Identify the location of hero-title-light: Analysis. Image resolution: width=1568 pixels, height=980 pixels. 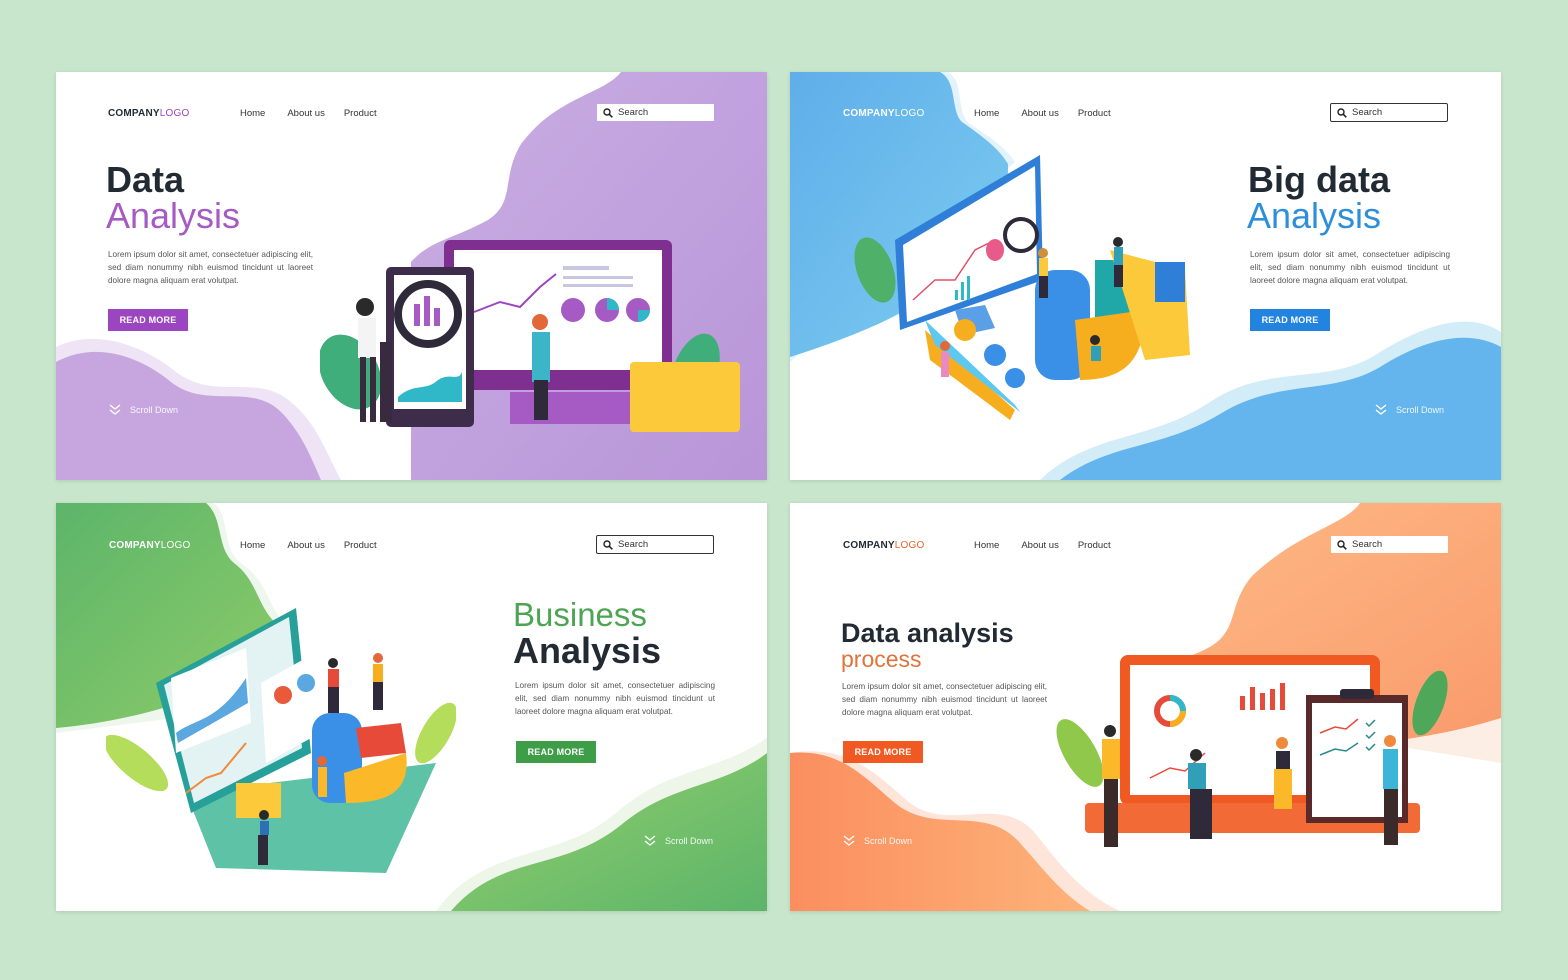
(1314, 215).